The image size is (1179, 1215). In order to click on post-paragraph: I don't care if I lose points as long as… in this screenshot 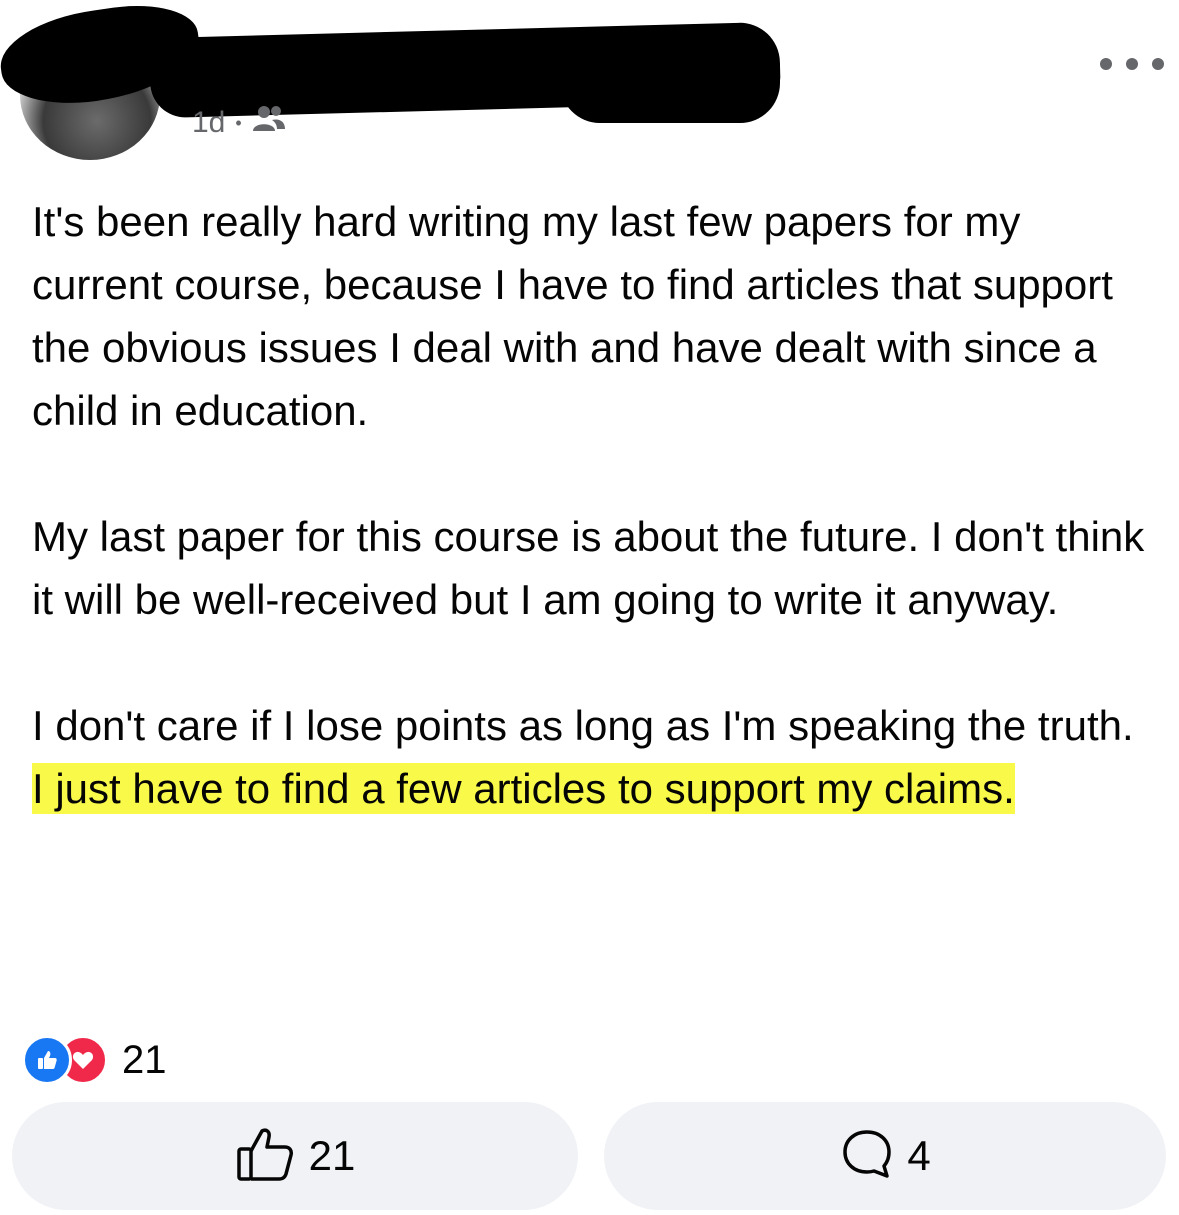, I will do `click(592, 757)`.